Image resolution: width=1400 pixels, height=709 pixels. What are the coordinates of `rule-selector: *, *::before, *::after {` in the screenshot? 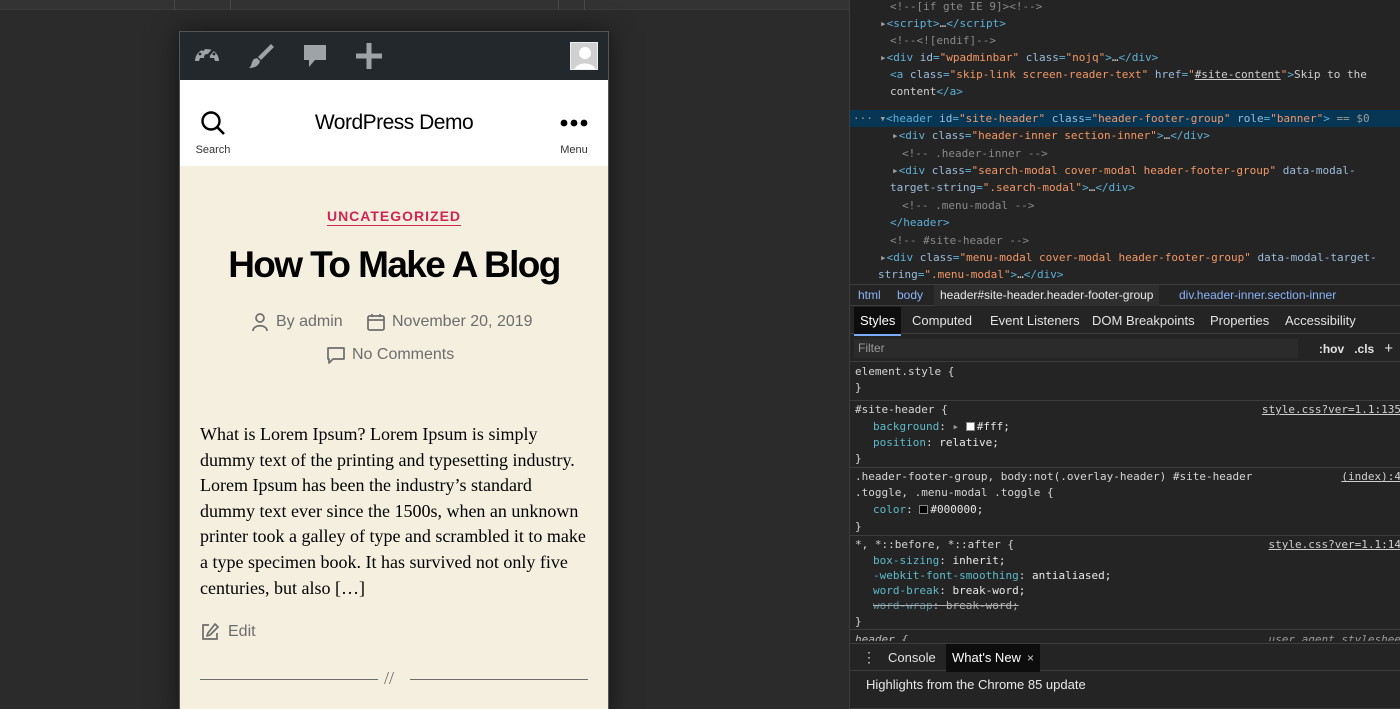 It's located at (934, 545).